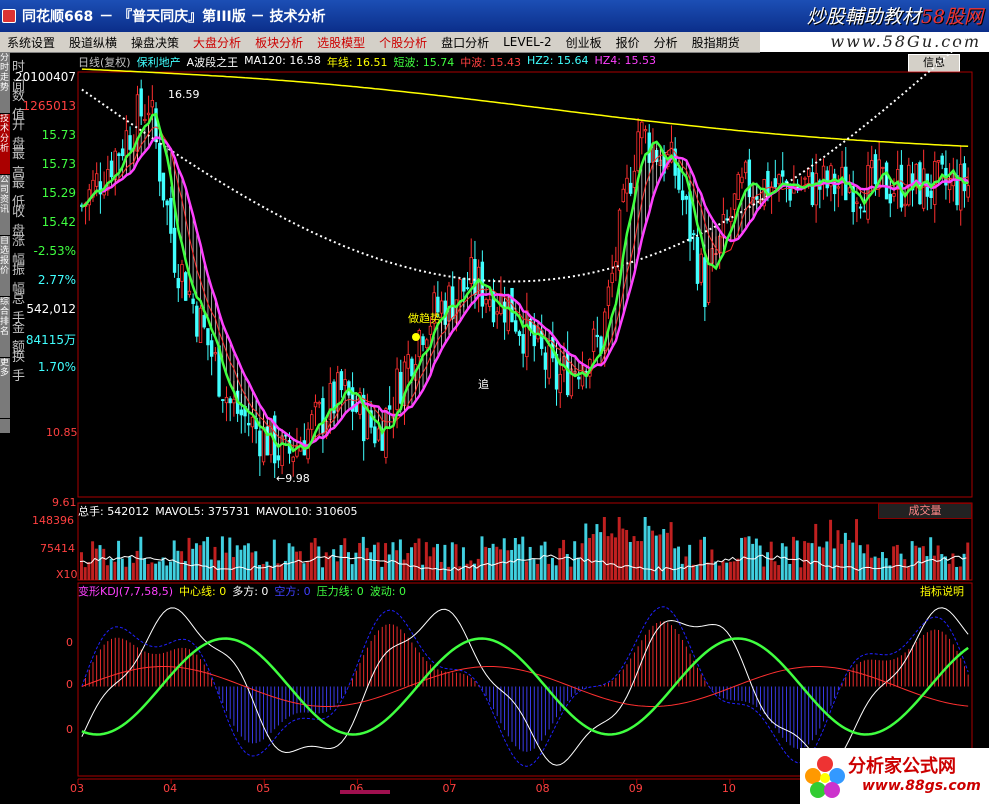 The height and width of the screenshot is (804, 989). Describe the element at coordinates (292, 591) in the screenshot. I see `kdj-value-3: 空方: 0` at that location.